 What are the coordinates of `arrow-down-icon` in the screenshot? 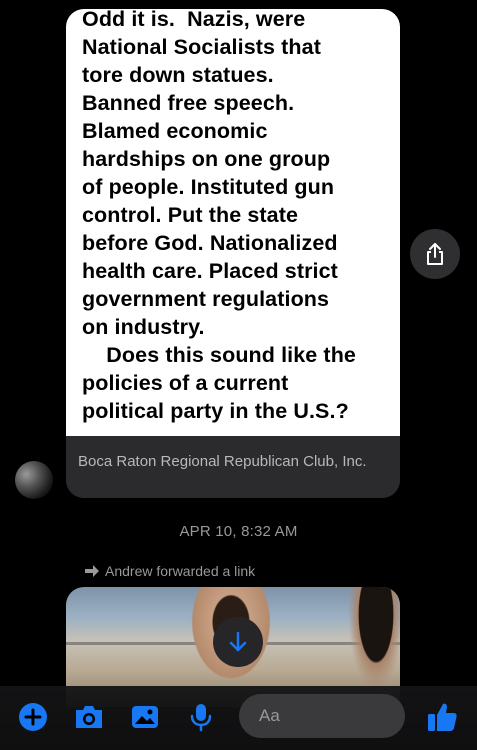 It's located at (238, 641).